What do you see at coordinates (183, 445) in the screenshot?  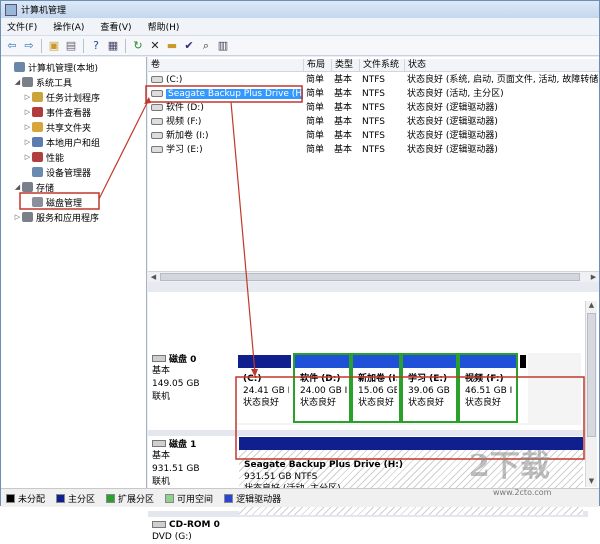 I see `disk-name-label: 磁盘 1` at bounding box center [183, 445].